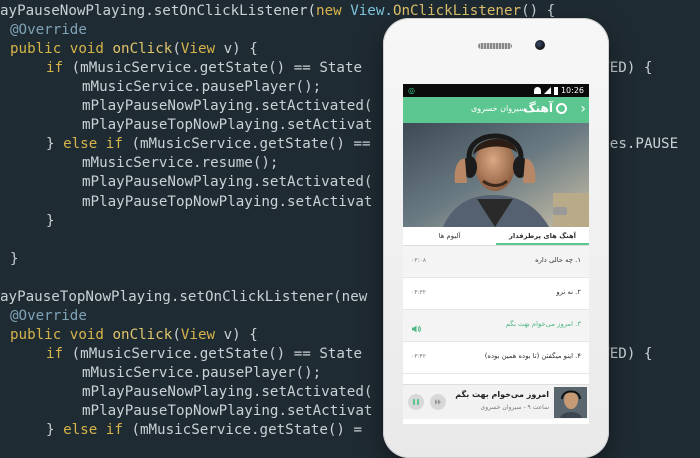  I want to click on track-duration: ۰۳:۰۸, so click(418, 260).